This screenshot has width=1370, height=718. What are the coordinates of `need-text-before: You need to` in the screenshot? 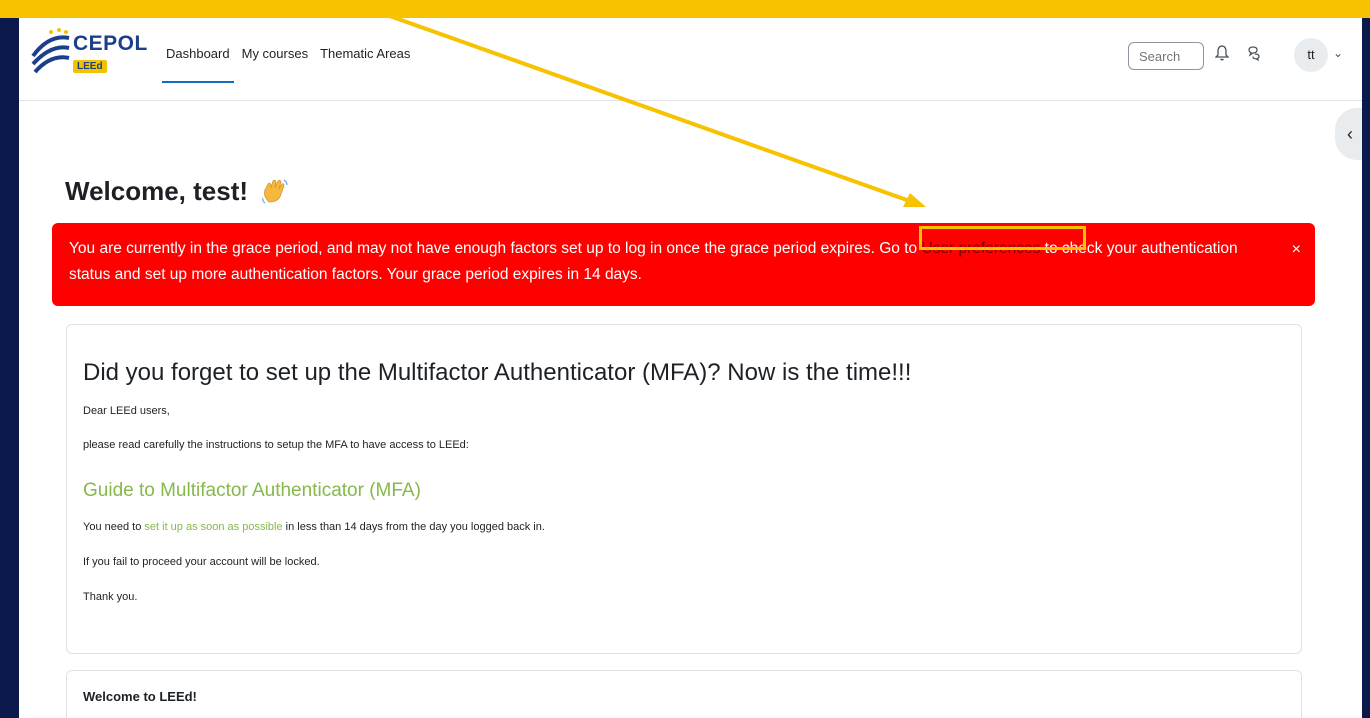 It's located at (114, 527).